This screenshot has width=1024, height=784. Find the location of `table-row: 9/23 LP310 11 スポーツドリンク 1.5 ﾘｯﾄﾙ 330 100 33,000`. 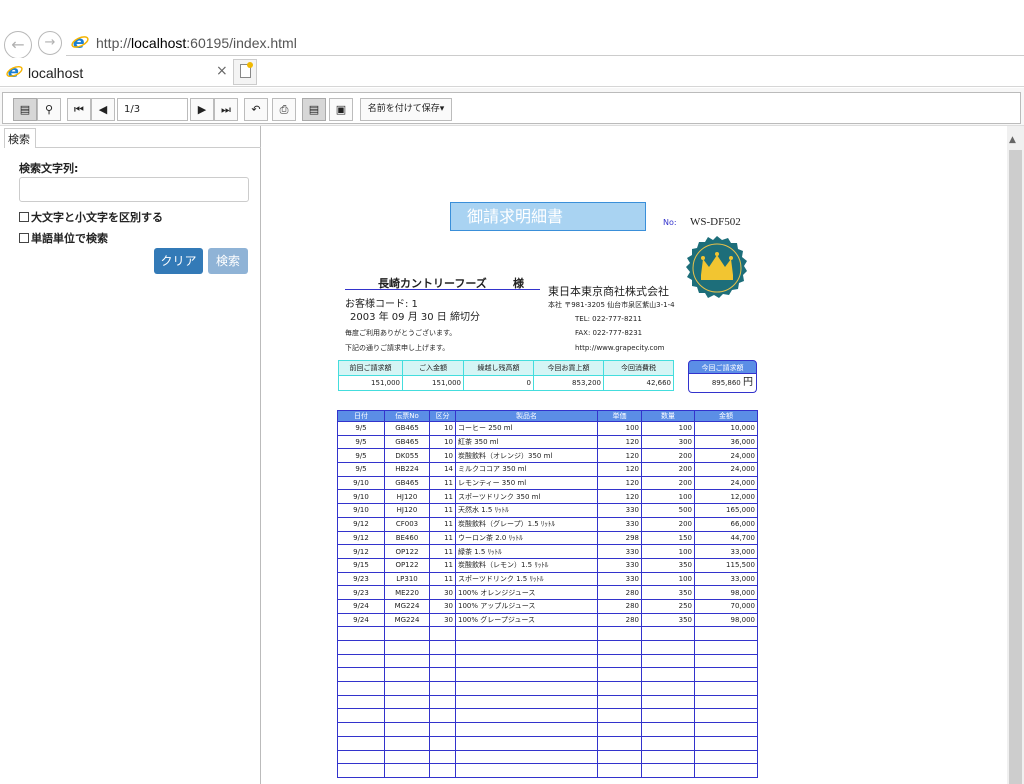

table-row: 9/23 LP310 11 スポーツドリンク 1.5 ﾘｯﾄﾙ 330 100 33,000 is located at coordinates (547, 579).